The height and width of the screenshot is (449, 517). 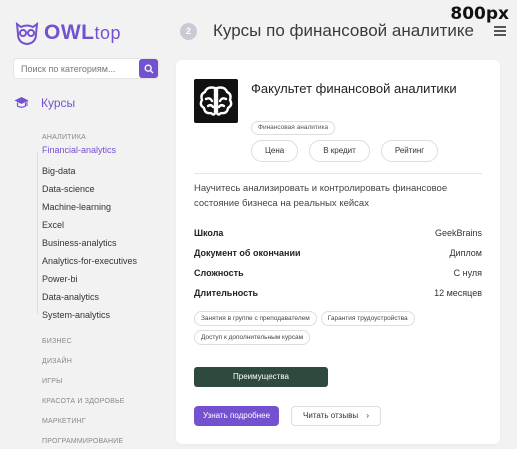 I want to click on sidebar-item-excel: Excel, so click(x=104, y=225).